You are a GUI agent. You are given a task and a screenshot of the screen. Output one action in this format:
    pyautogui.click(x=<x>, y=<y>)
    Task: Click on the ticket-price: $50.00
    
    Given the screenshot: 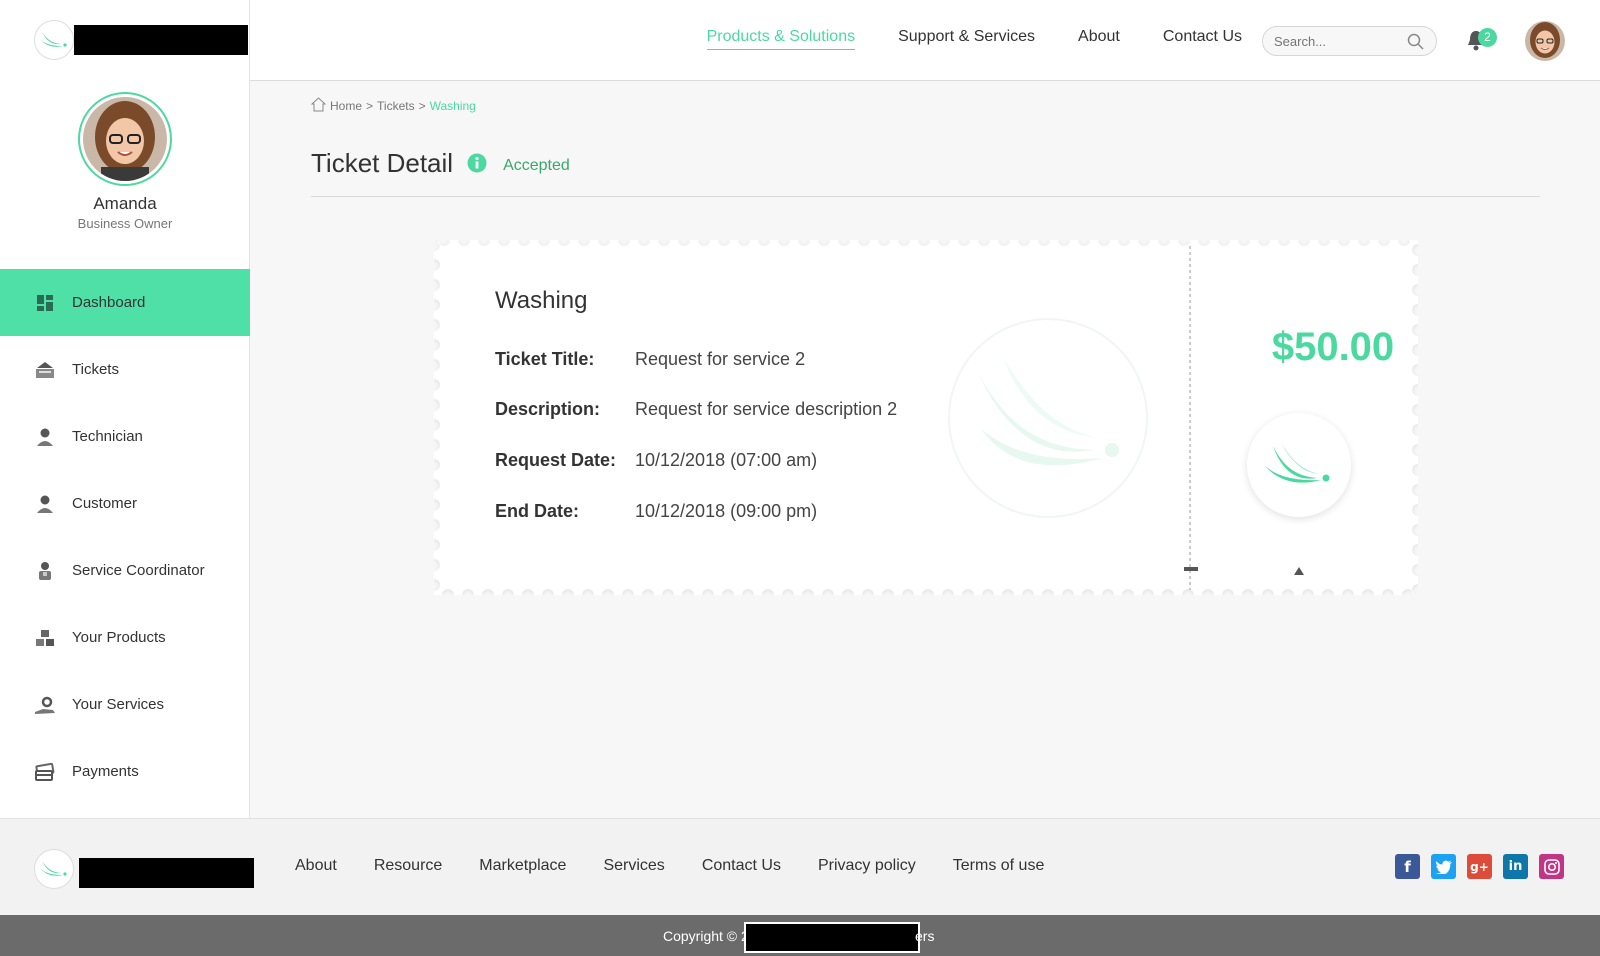 What is the action you would take?
    pyautogui.click(x=1333, y=347)
    